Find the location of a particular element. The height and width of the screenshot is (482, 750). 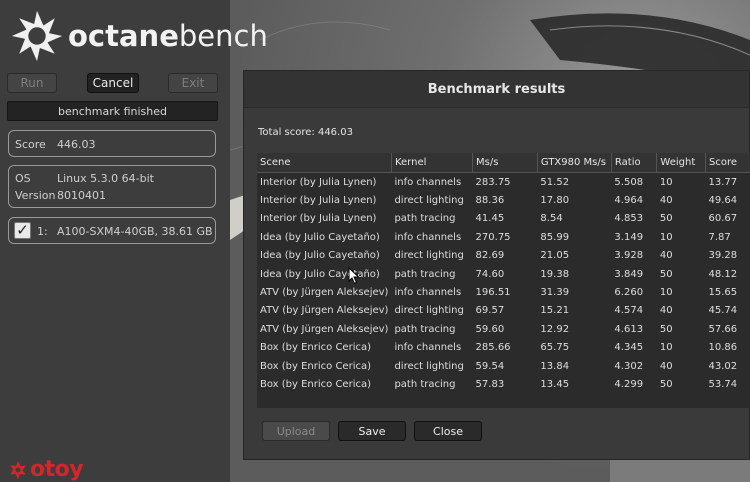

octanebench-logo: octanebench is located at coordinates (138, 36).